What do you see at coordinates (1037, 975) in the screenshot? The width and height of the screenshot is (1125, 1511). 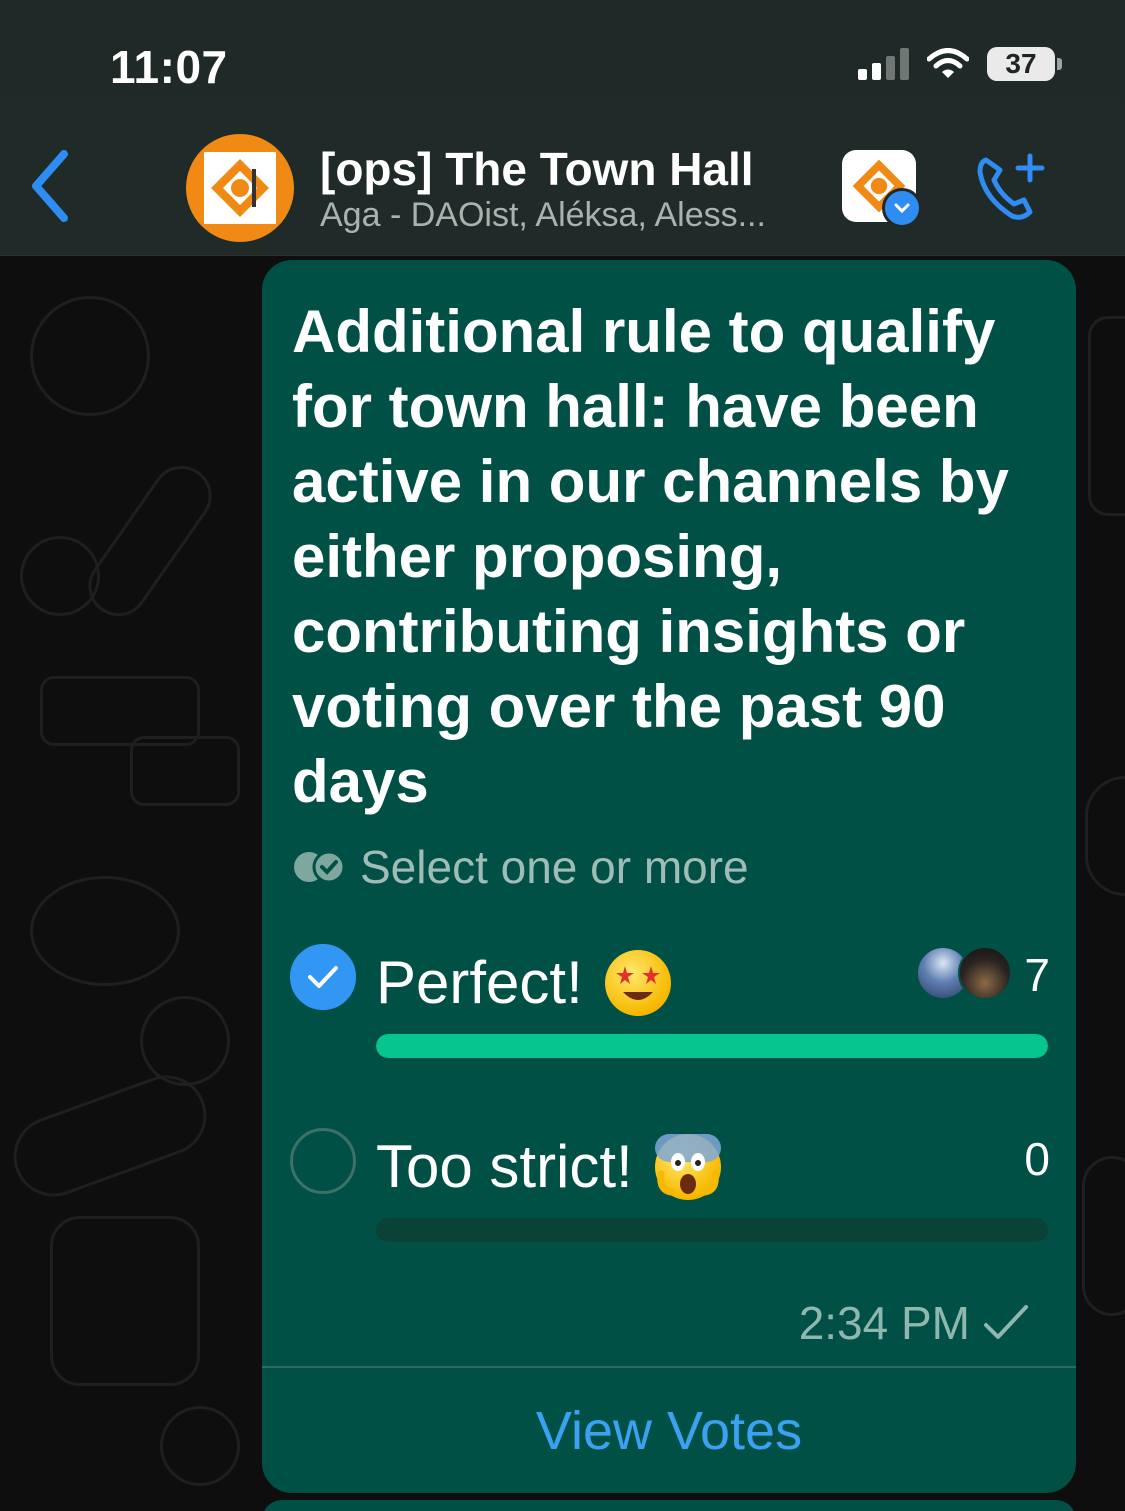 I see `option-vote-count: 7` at bounding box center [1037, 975].